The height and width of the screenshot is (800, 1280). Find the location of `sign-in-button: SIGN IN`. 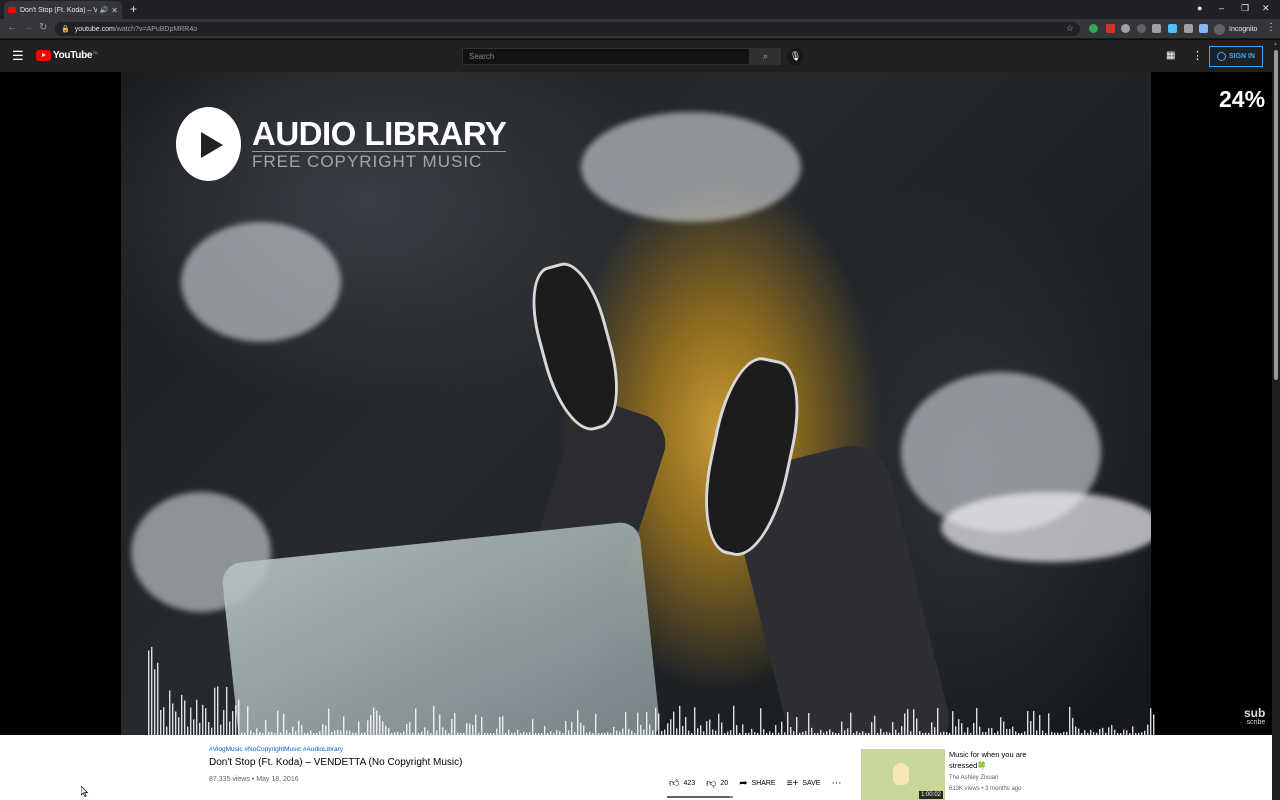

sign-in-button: SIGN IN is located at coordinates (1236, 56).